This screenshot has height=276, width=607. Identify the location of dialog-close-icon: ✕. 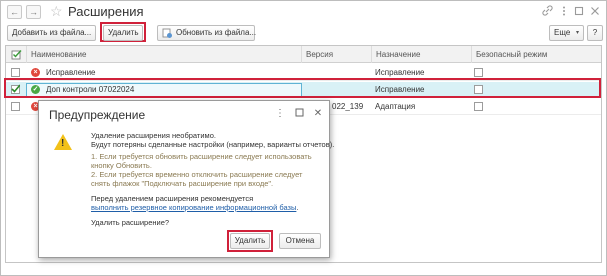
(318, 114).